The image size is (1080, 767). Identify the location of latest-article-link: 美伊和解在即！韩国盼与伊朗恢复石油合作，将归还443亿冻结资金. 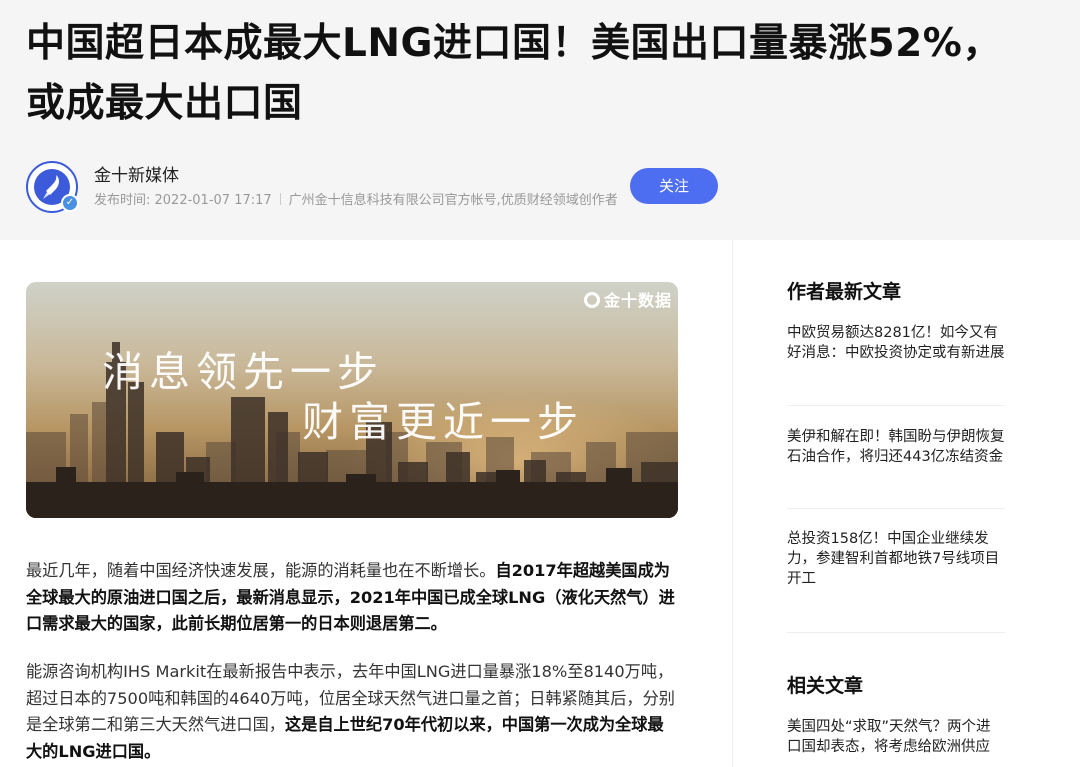
(896, 447).